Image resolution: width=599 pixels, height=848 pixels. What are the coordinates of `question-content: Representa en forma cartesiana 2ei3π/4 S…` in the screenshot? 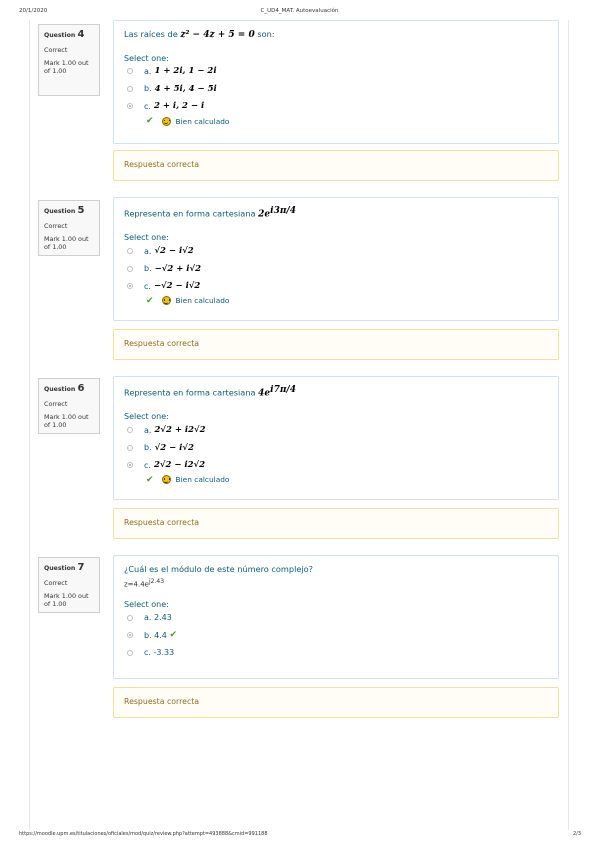 It's located at (336, 259).